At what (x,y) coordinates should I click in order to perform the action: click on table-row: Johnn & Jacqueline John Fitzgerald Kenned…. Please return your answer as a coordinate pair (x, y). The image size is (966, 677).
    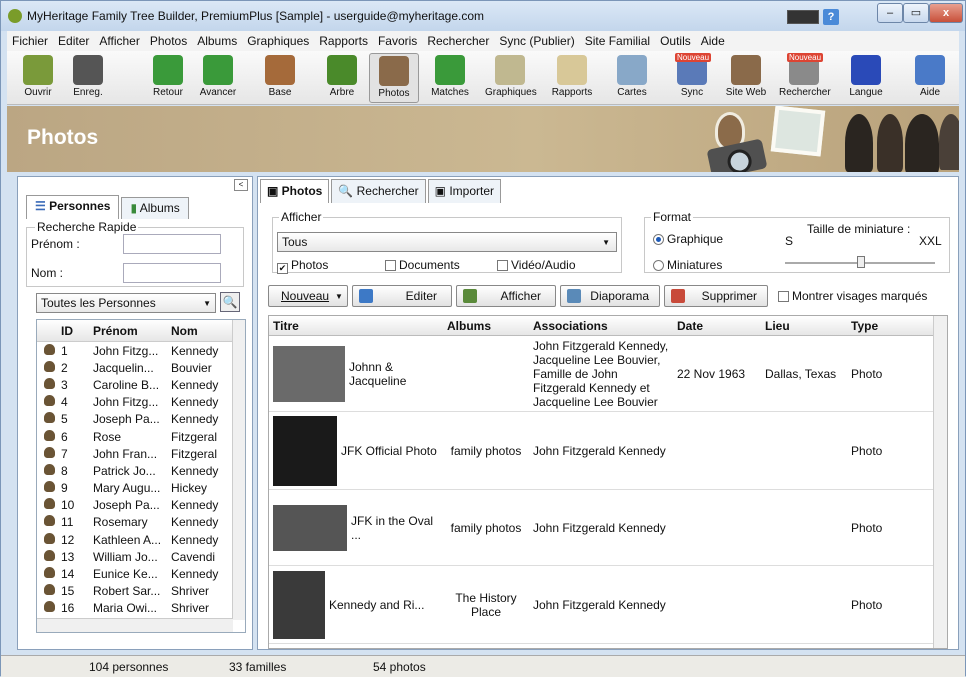
    Looking at the image, I should click on (608, 374).